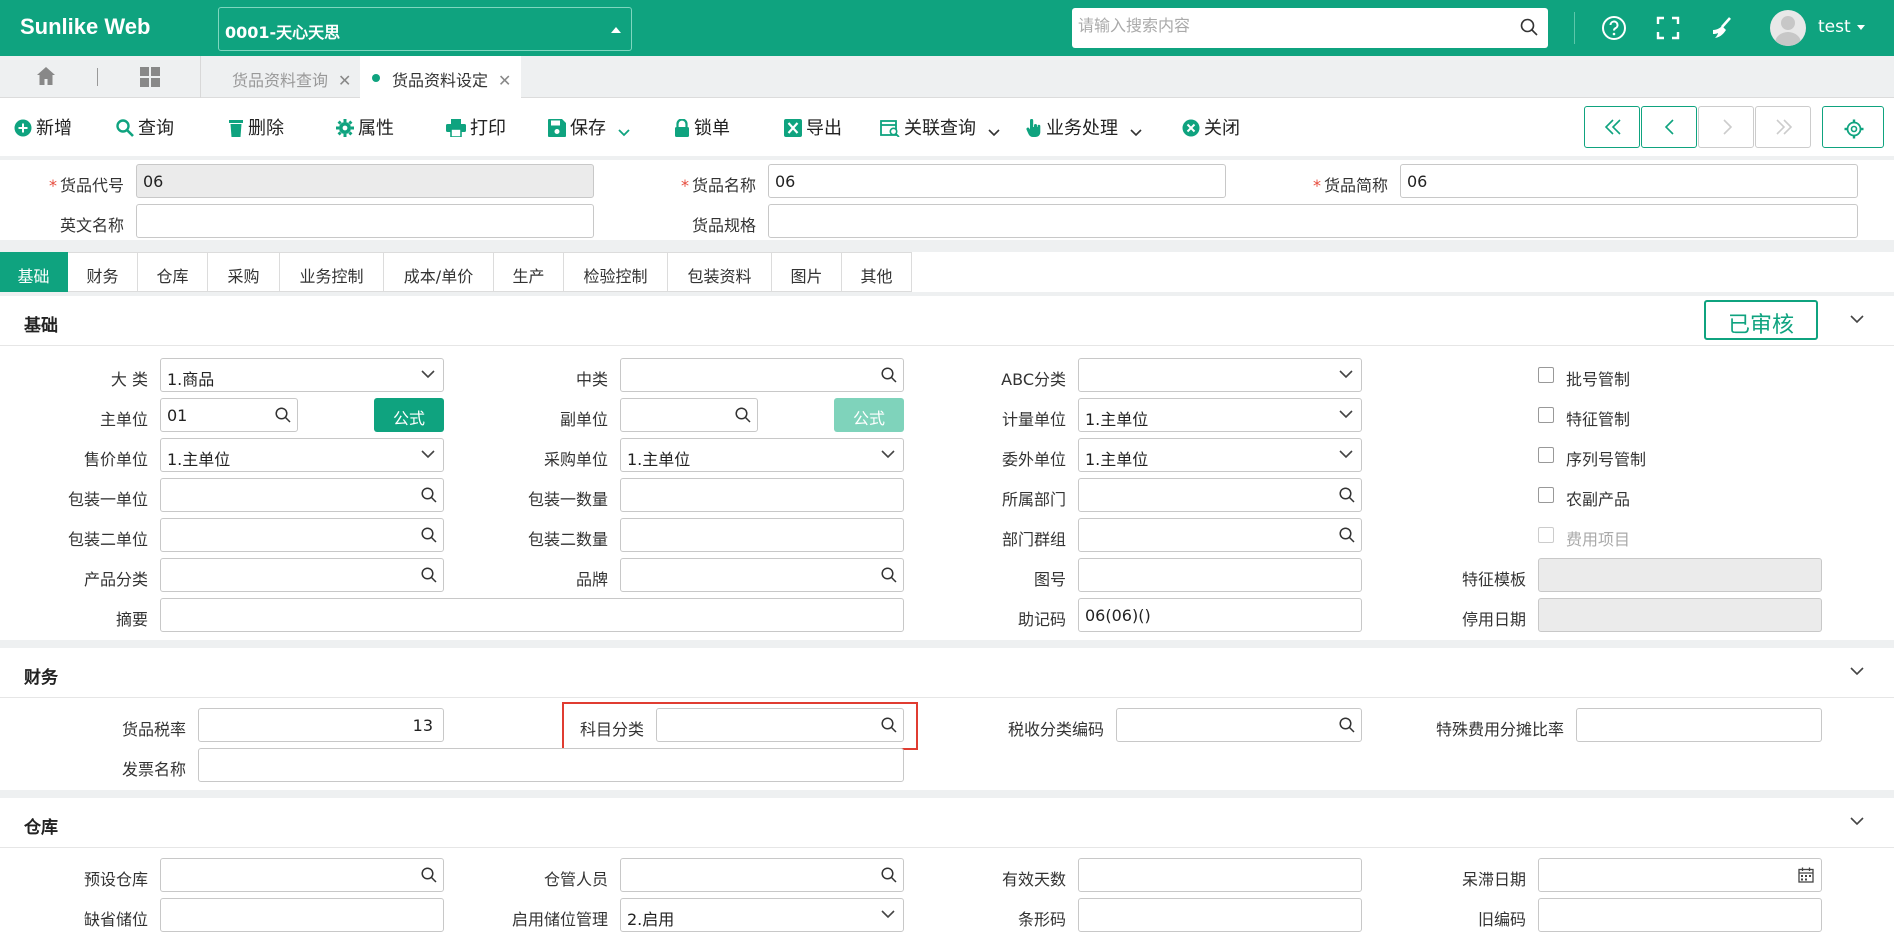 The width and height of the screenshot is (1894, 932). Describe the element at coordinates (302, 915) in the screenshot. I see `default-location-field` at that location.